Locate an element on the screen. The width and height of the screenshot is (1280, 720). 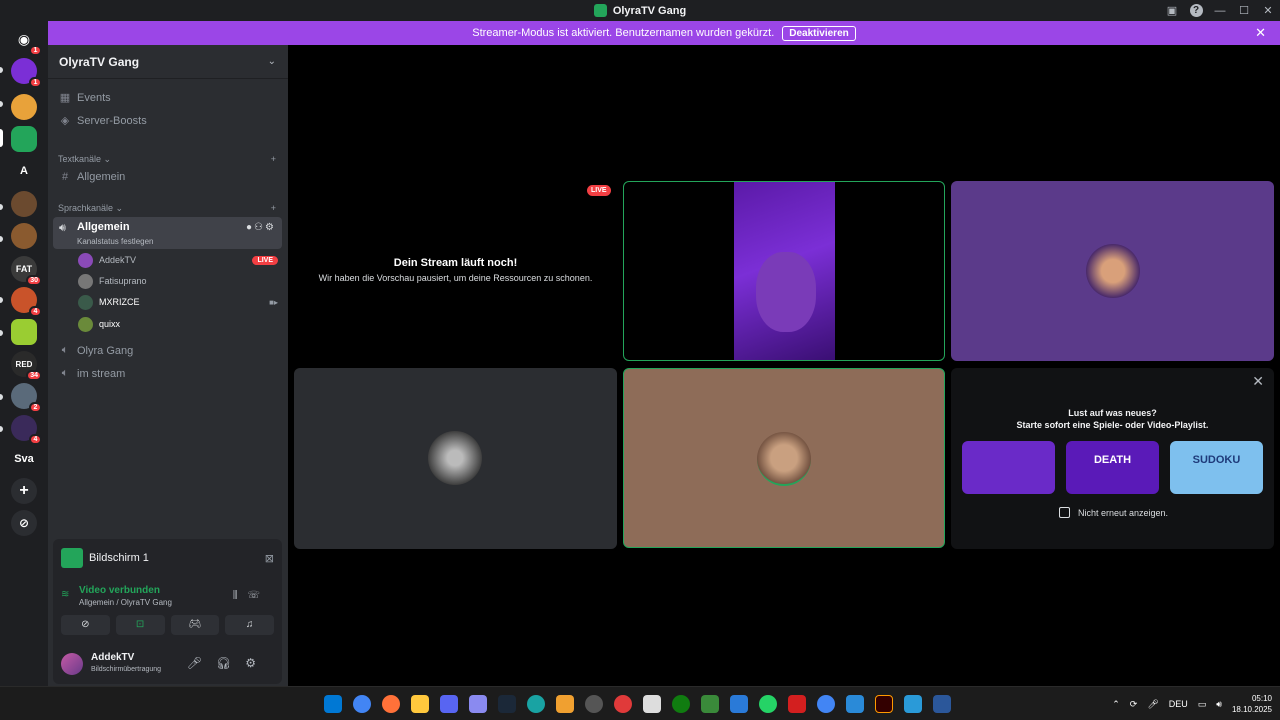
inbox-icon: ▣ is located at coordinates (1172, 10).